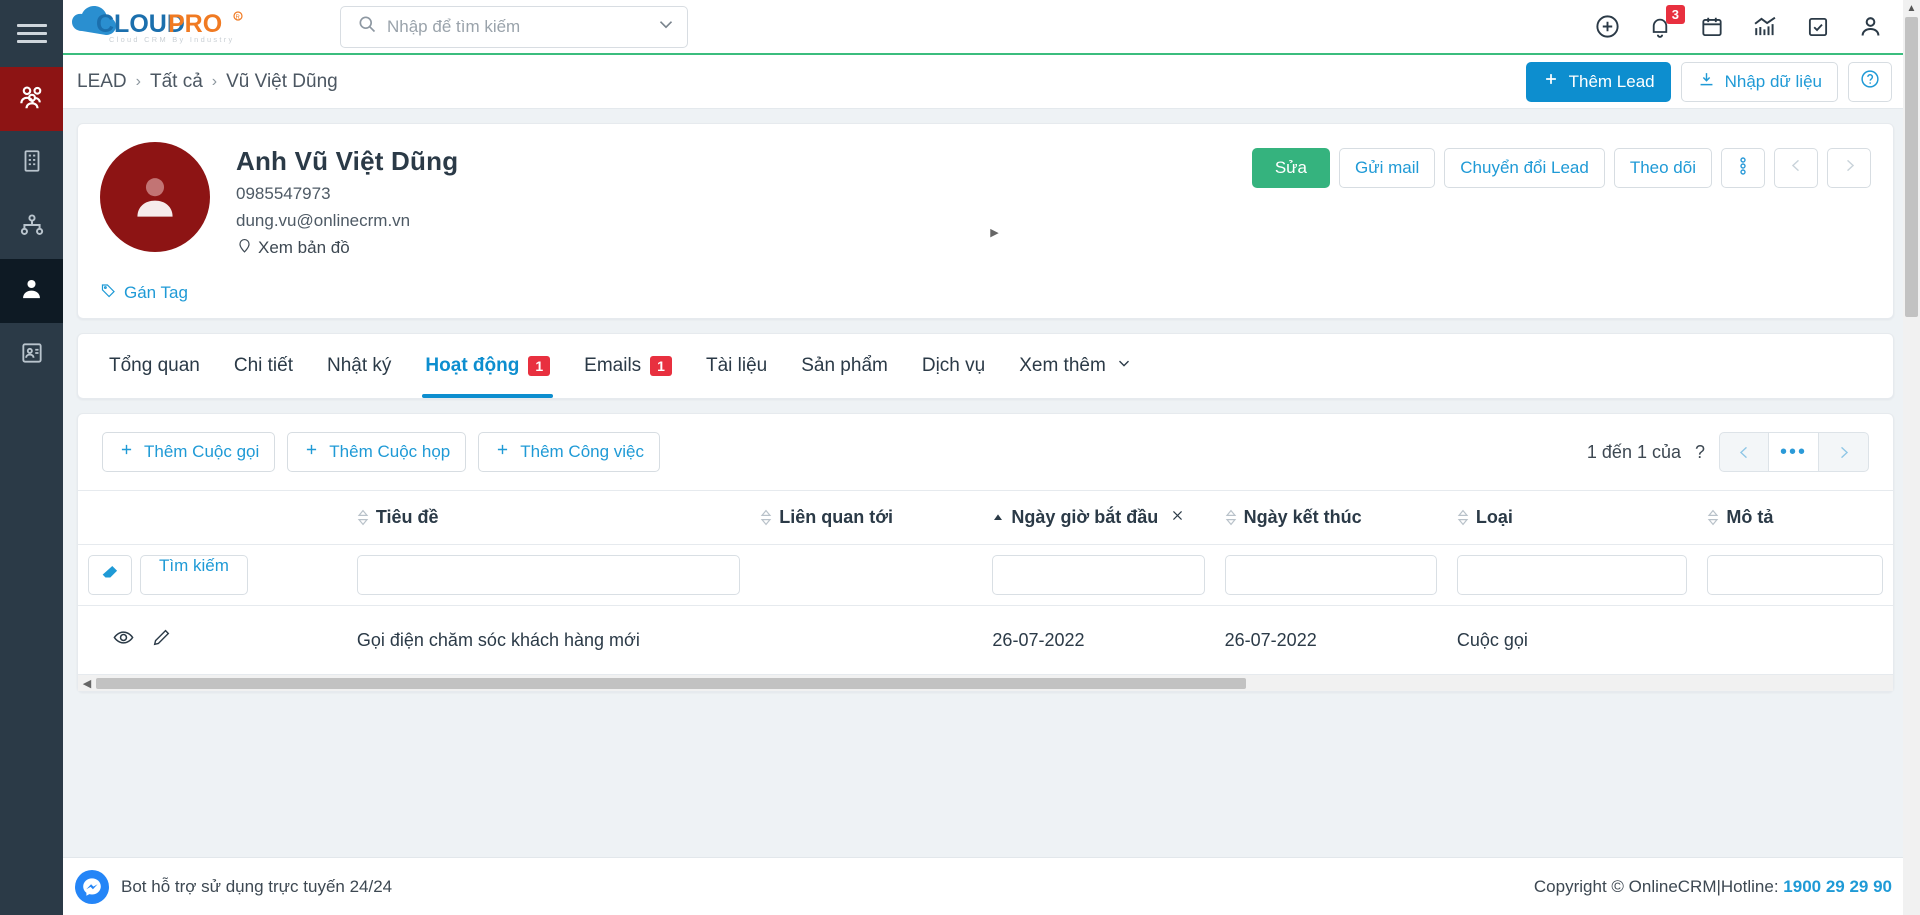 The height and width of the screenshot is (915, 1920). What do you see at coordinates (662, 26) in the screenshot?
I see `chevron-down-icon` at bounding box center [662, 26].